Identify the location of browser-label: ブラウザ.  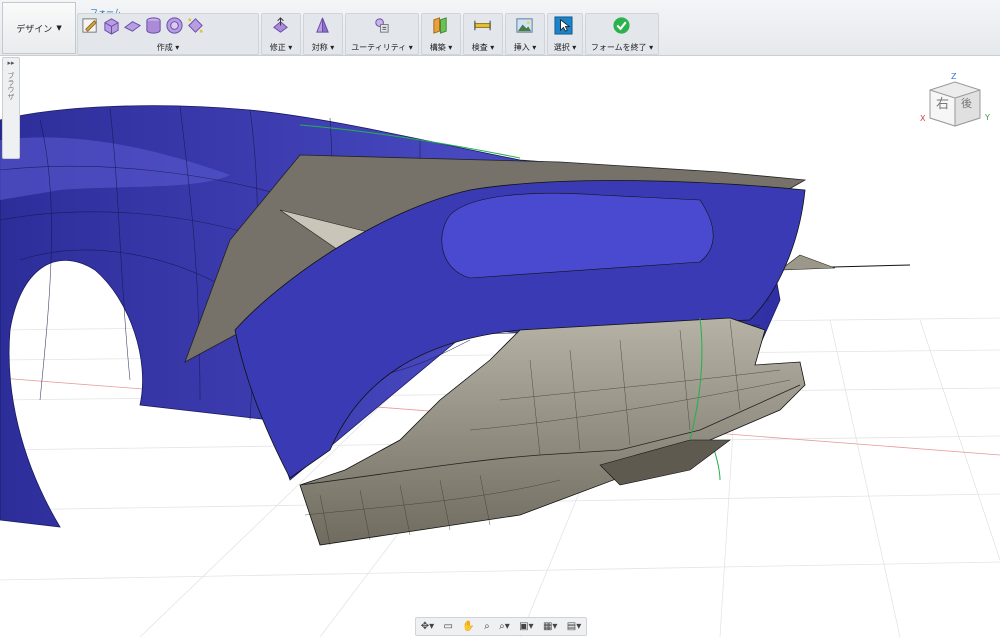
(11, 86).